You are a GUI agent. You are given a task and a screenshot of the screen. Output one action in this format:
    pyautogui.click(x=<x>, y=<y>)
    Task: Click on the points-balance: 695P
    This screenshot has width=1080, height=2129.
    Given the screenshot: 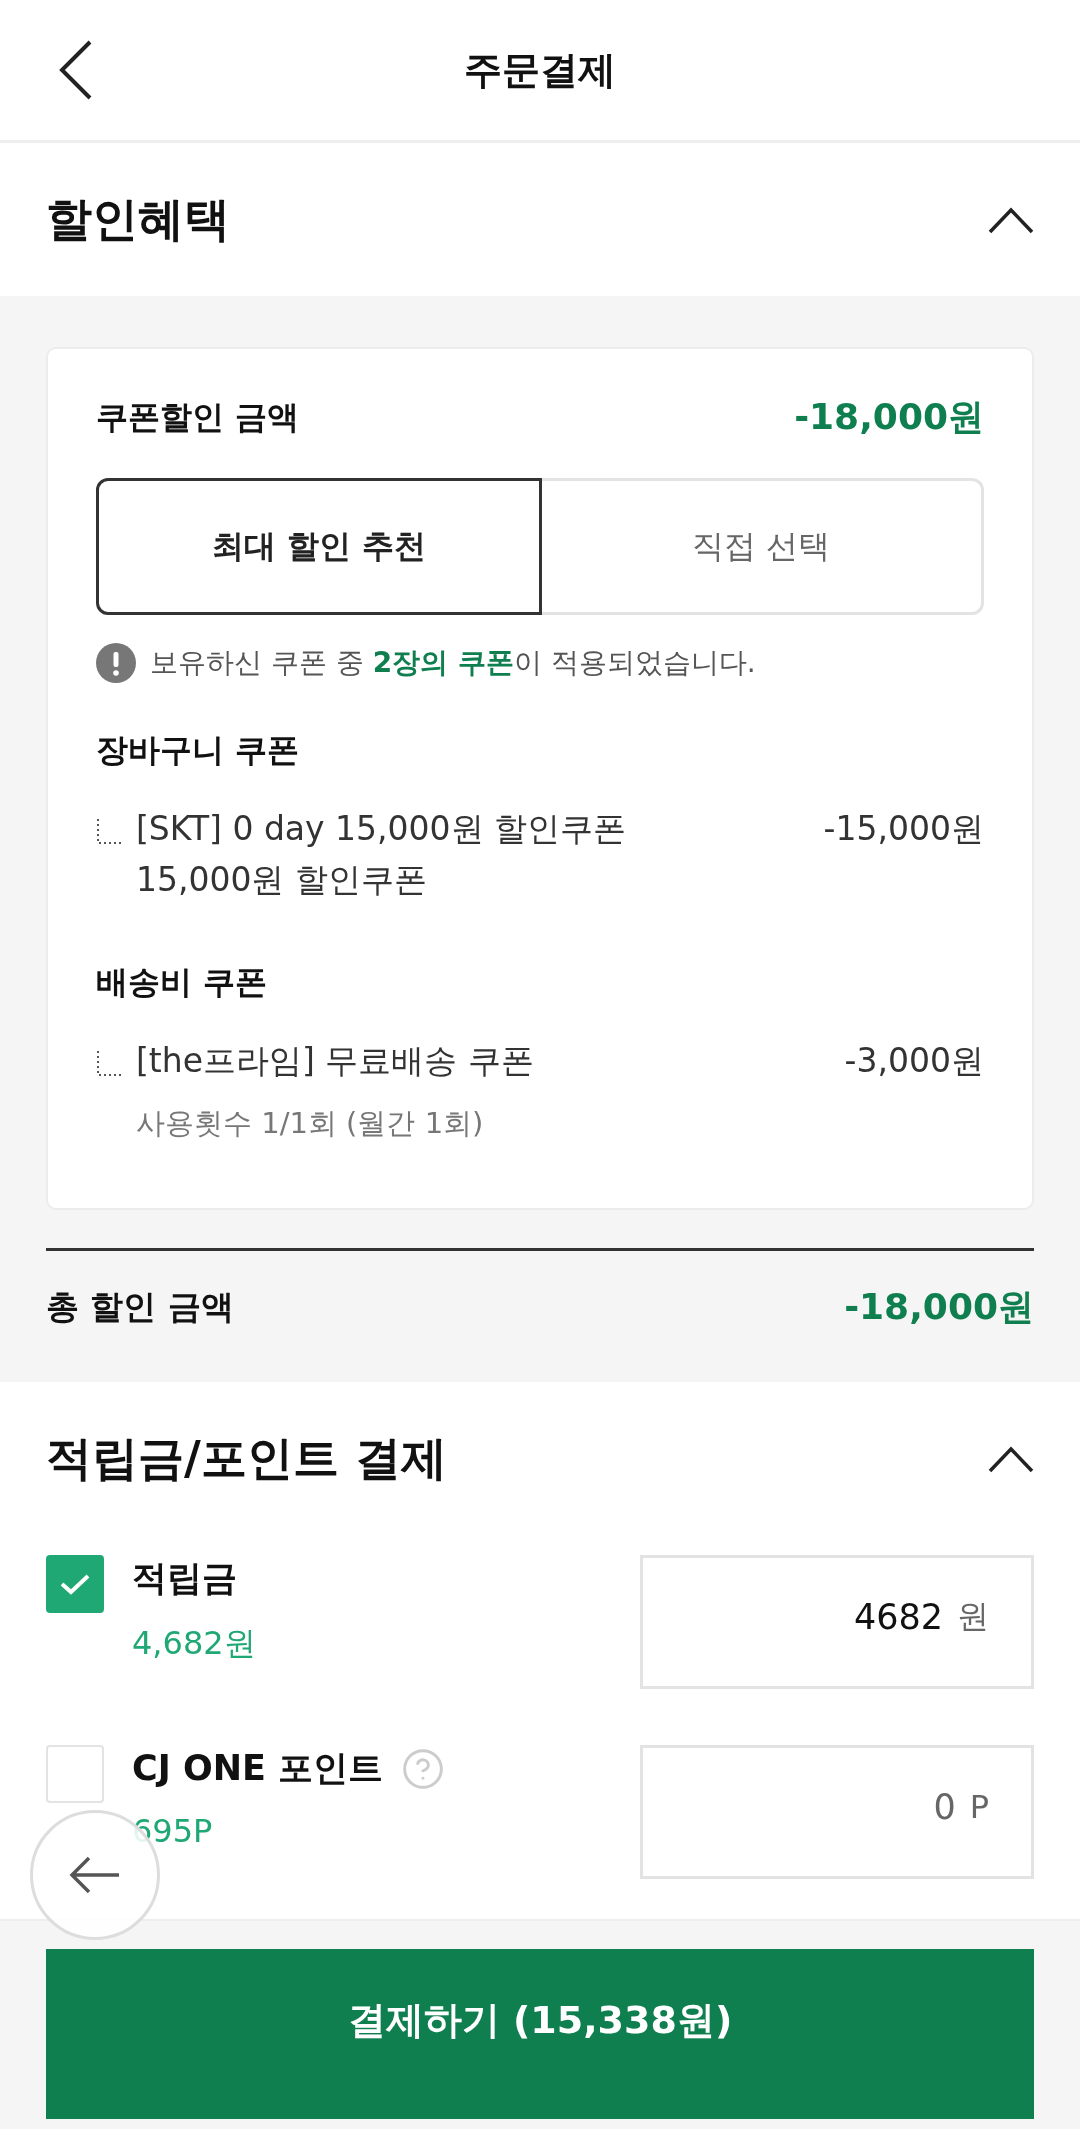 What is the action you would take?
    pyautogui.click(x=173, y=1831)
    